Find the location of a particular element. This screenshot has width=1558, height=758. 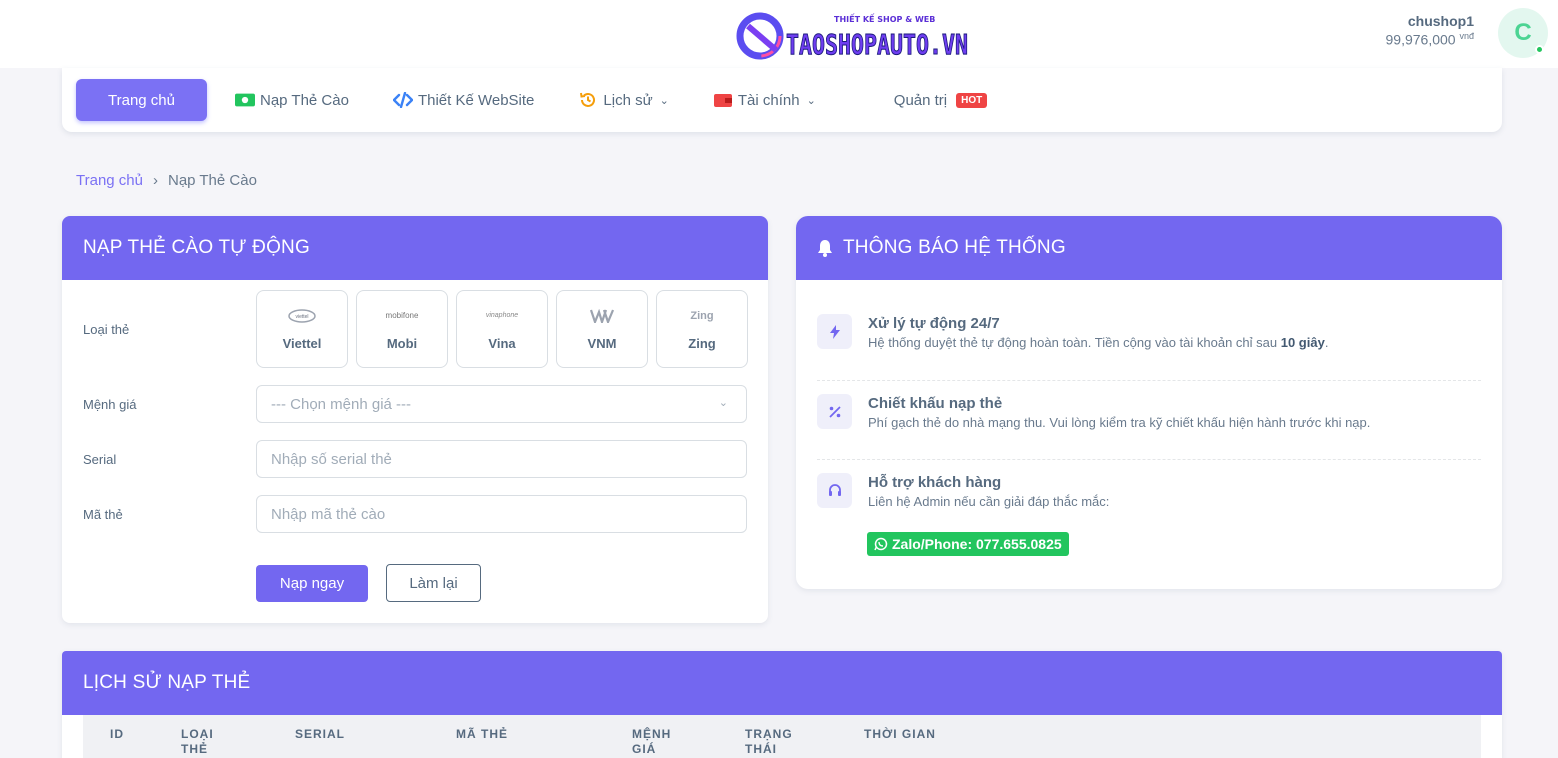

zalo-contact-button: Zalo/Phone: 077.655.0825 is located at coordinates (968, 544).